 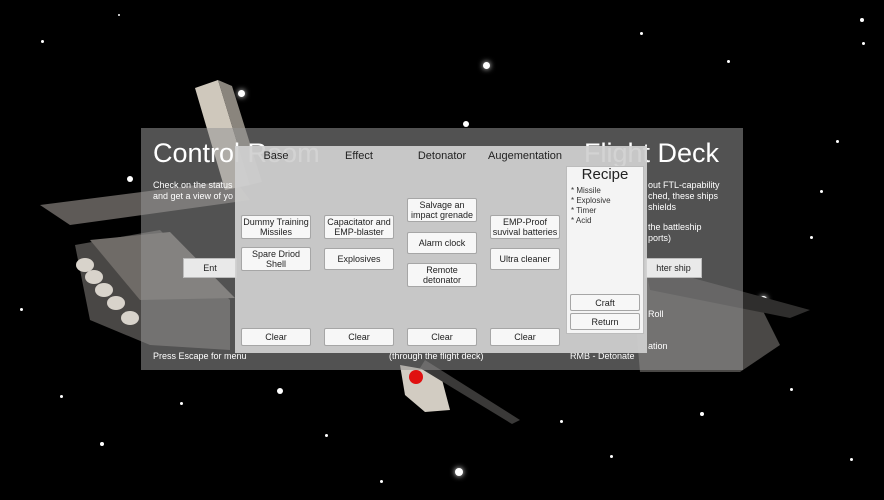 I want to click on effect-item-capacitator-emp-blaster: Capacitator and EMP-blaster, so click(x=359, y=227).